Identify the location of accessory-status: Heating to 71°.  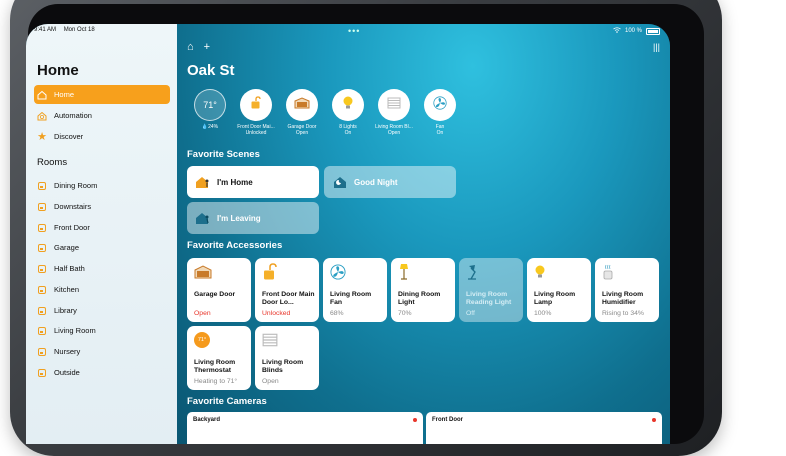
(216, 381).